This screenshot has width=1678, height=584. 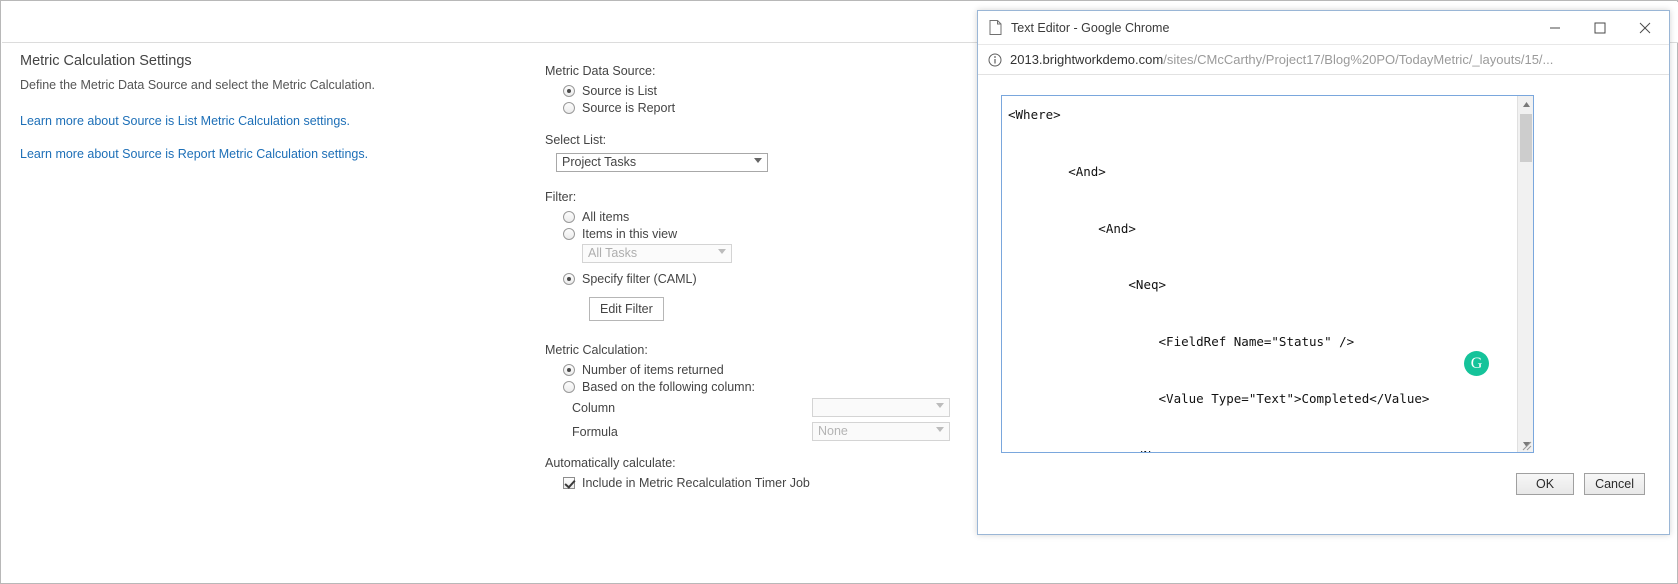 What do you see at coordinates (610, 463) in the screenshot?
I see `automatically-calculate-label: Automatically calculate:` at bounding box center [610, 463].